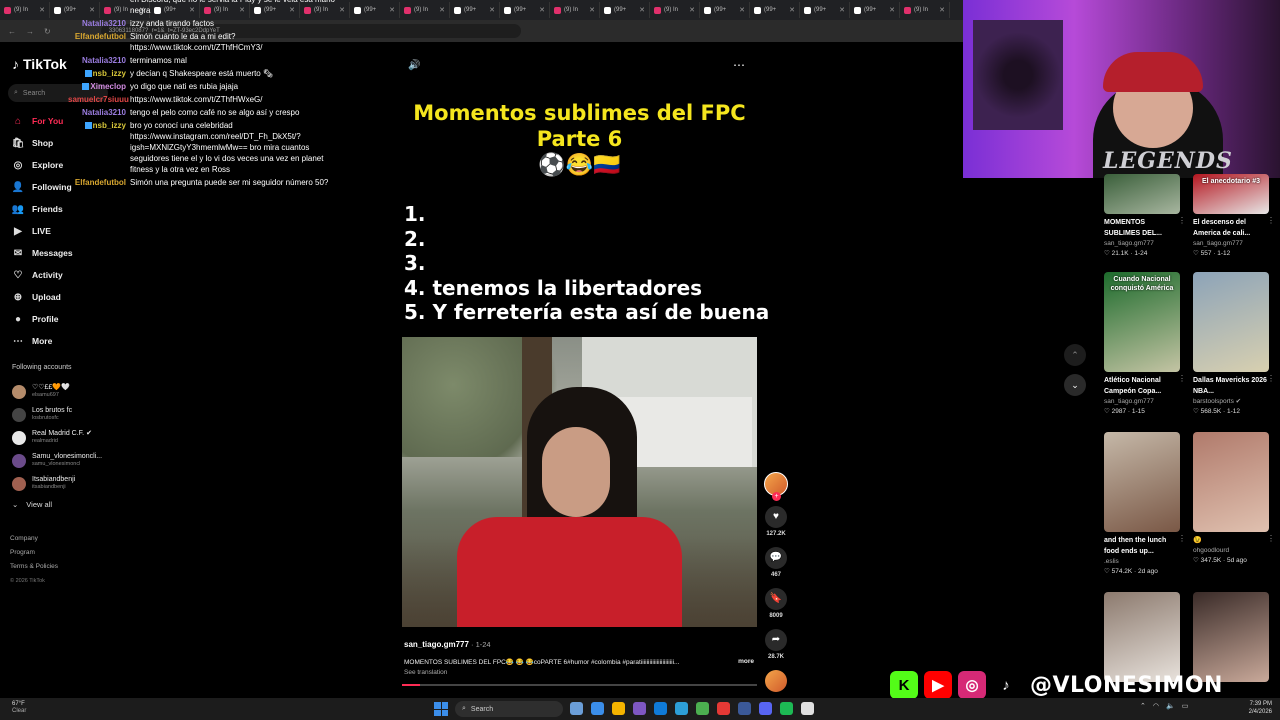 The width and height of the screenshot is (1280, 720). I want to click on sidebar-item-explore: ◎ Explore, so click(42, 165).